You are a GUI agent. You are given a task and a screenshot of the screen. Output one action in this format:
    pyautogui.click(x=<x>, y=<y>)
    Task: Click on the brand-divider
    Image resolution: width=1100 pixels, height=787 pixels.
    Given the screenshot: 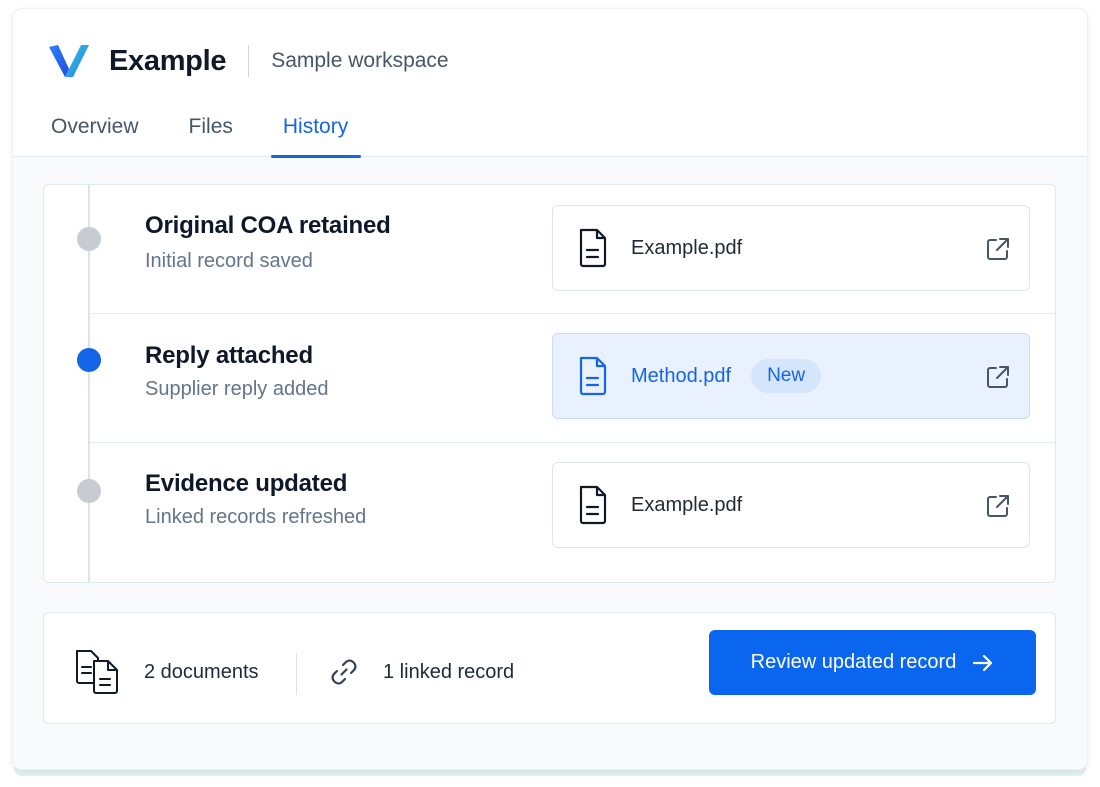 What is the action you would take?
    pyautogui.click(x=249, y=61)
    